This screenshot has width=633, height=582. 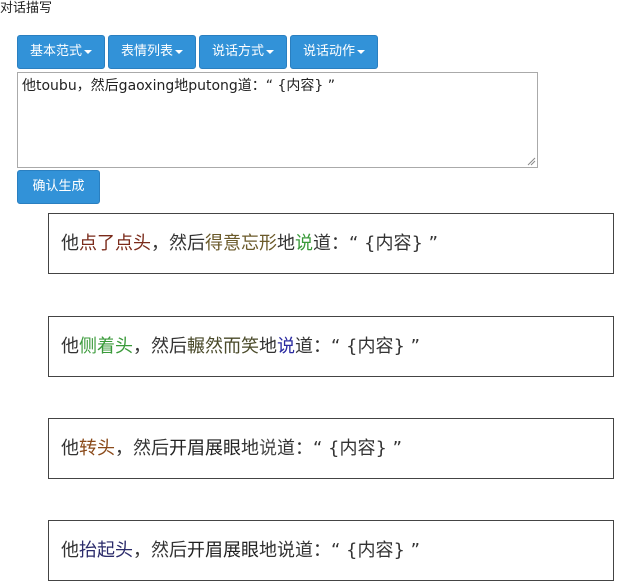 I want to click on basic-pattern-dropdown: 基本范式, so click(x=61, y=52).